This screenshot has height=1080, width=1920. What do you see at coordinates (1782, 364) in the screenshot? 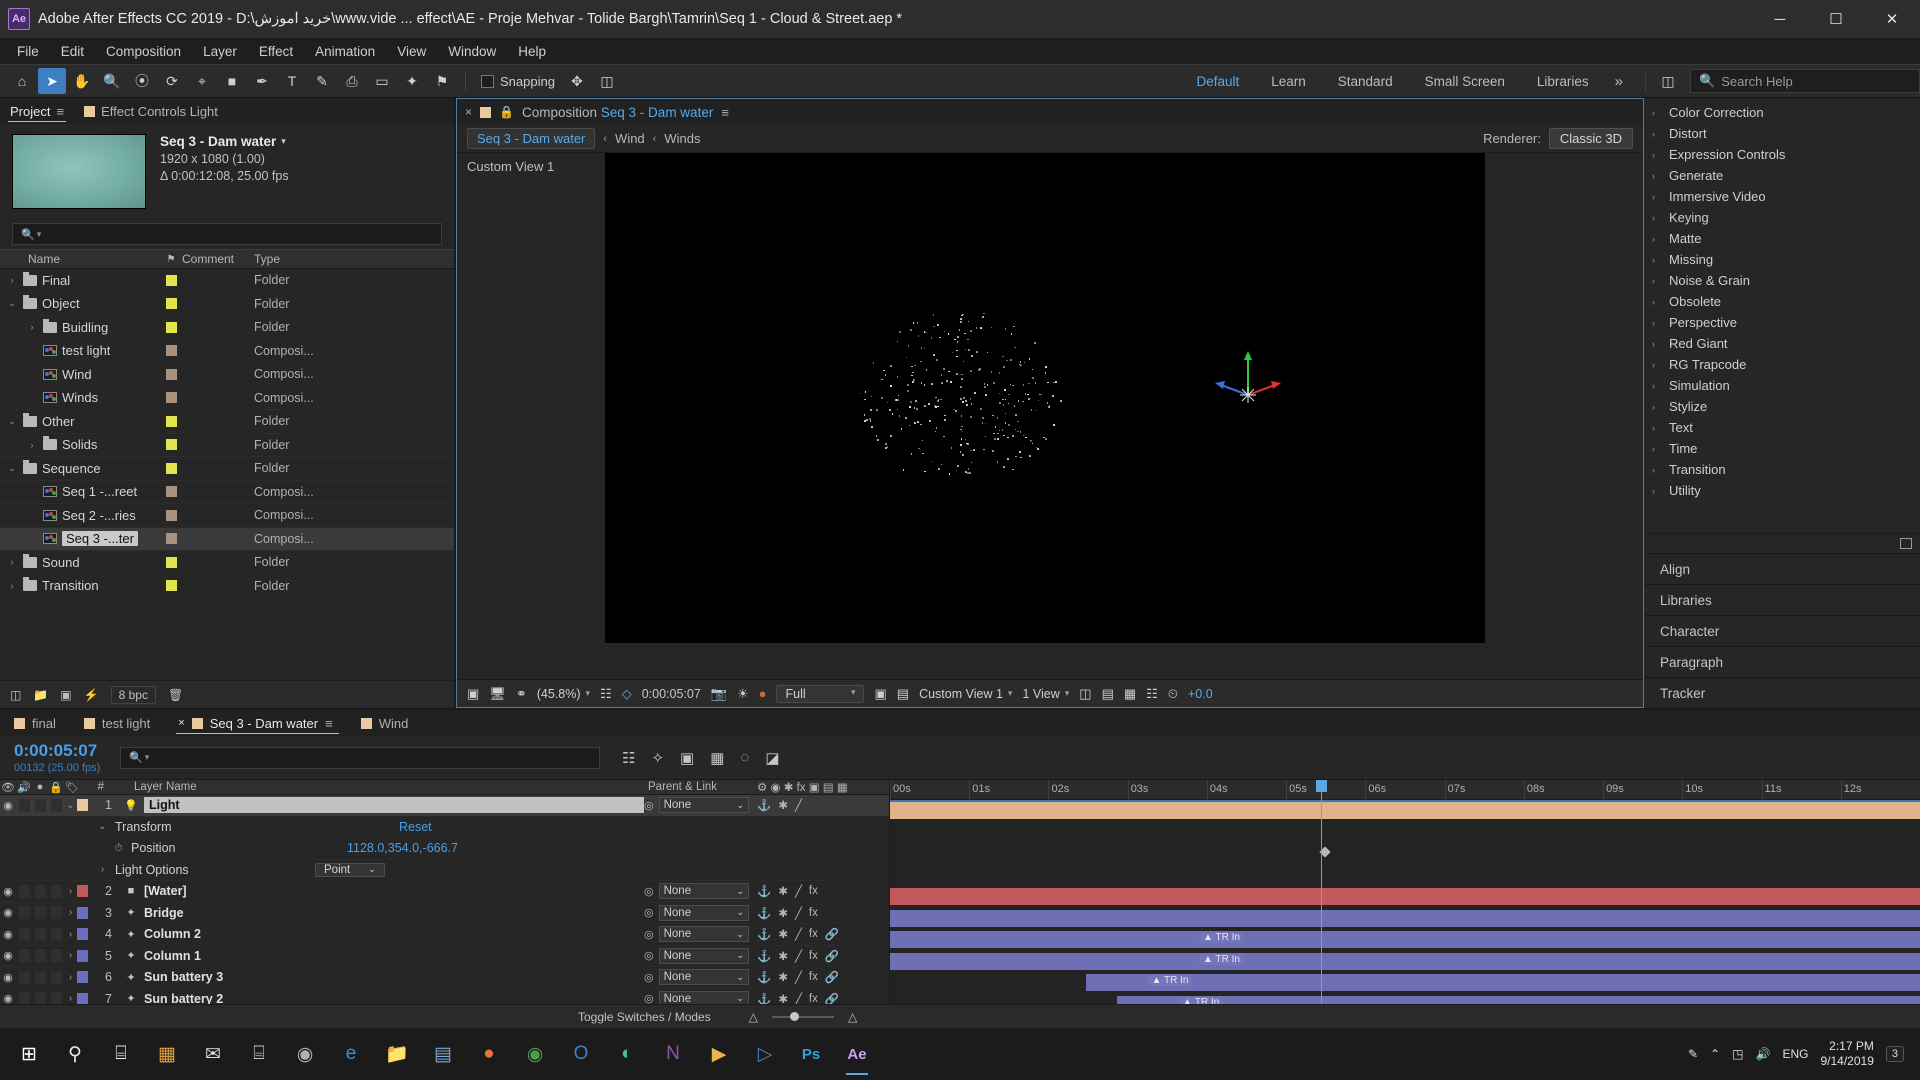
I see `effect-category-rg-trapcode: › RG Trapcode` at bounding box center [1782, 364].